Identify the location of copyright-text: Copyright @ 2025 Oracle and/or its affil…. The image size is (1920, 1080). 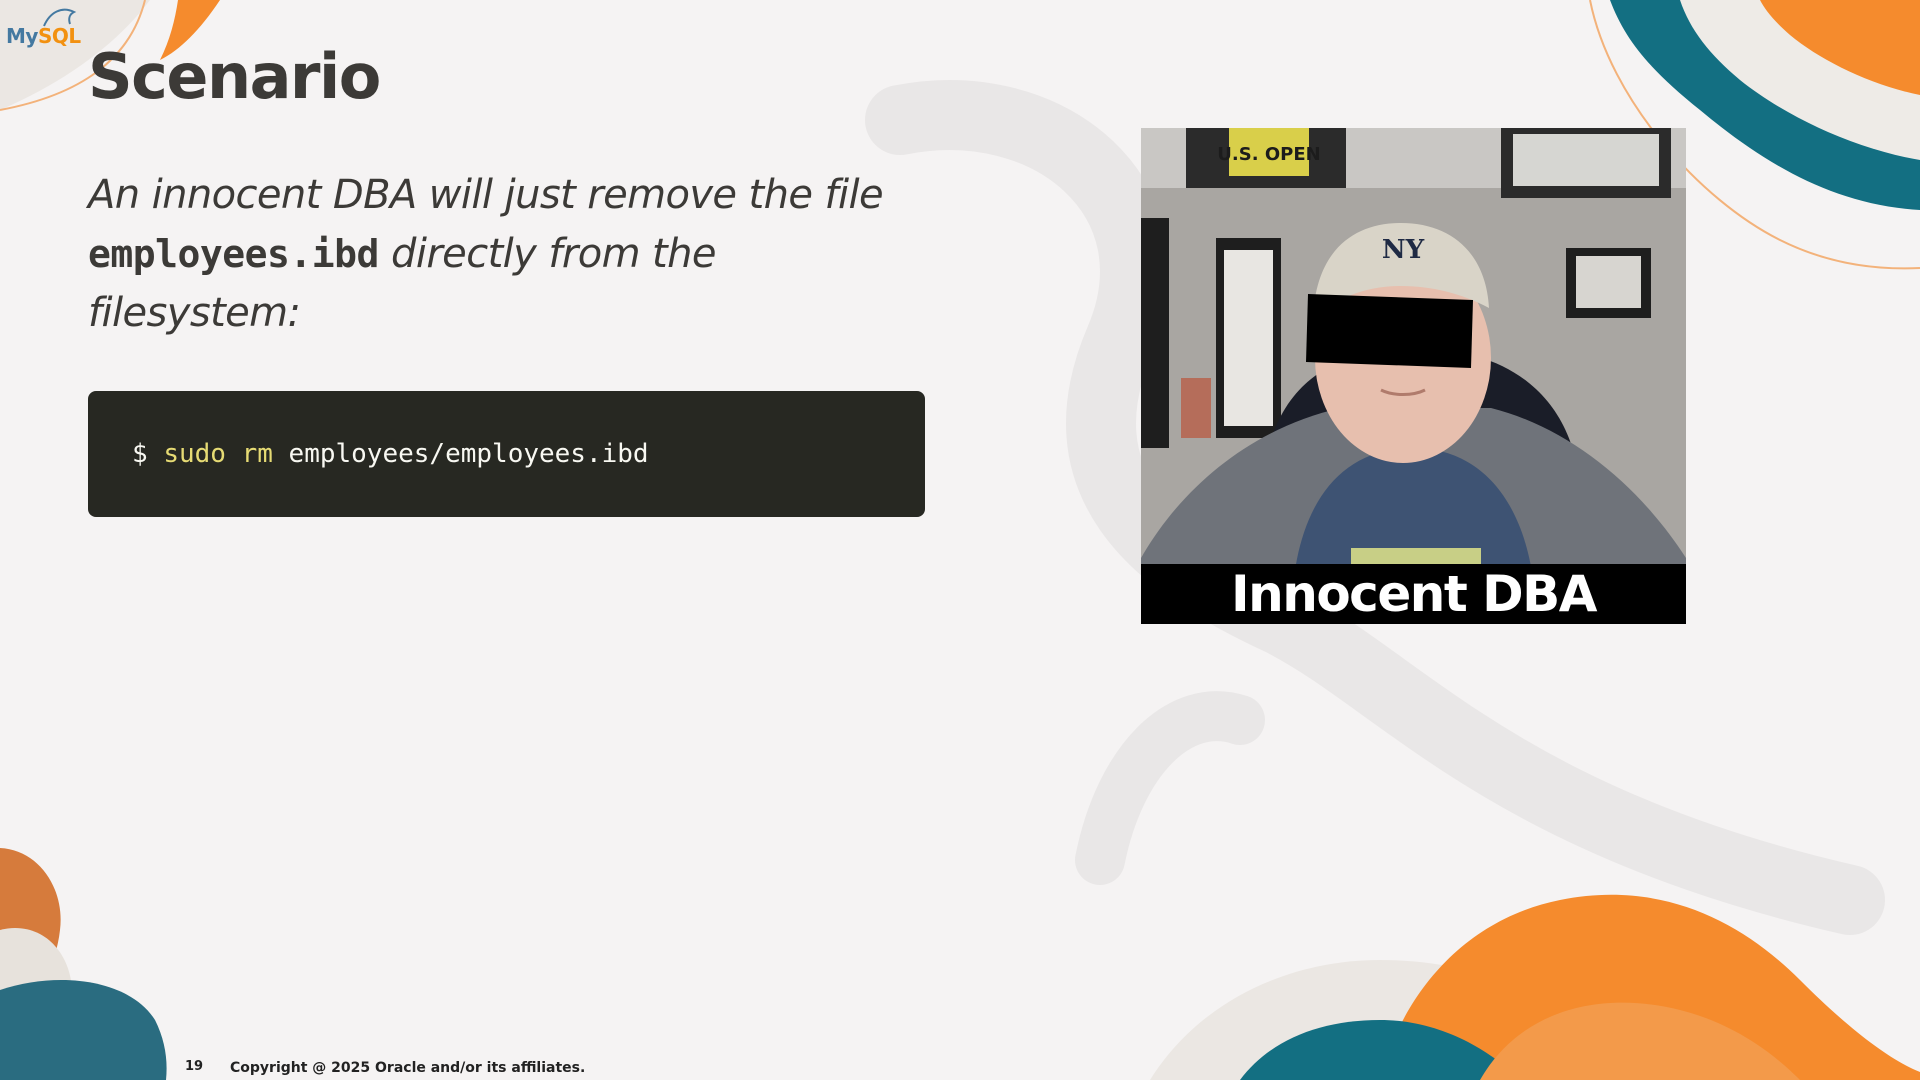
(408, 1068).